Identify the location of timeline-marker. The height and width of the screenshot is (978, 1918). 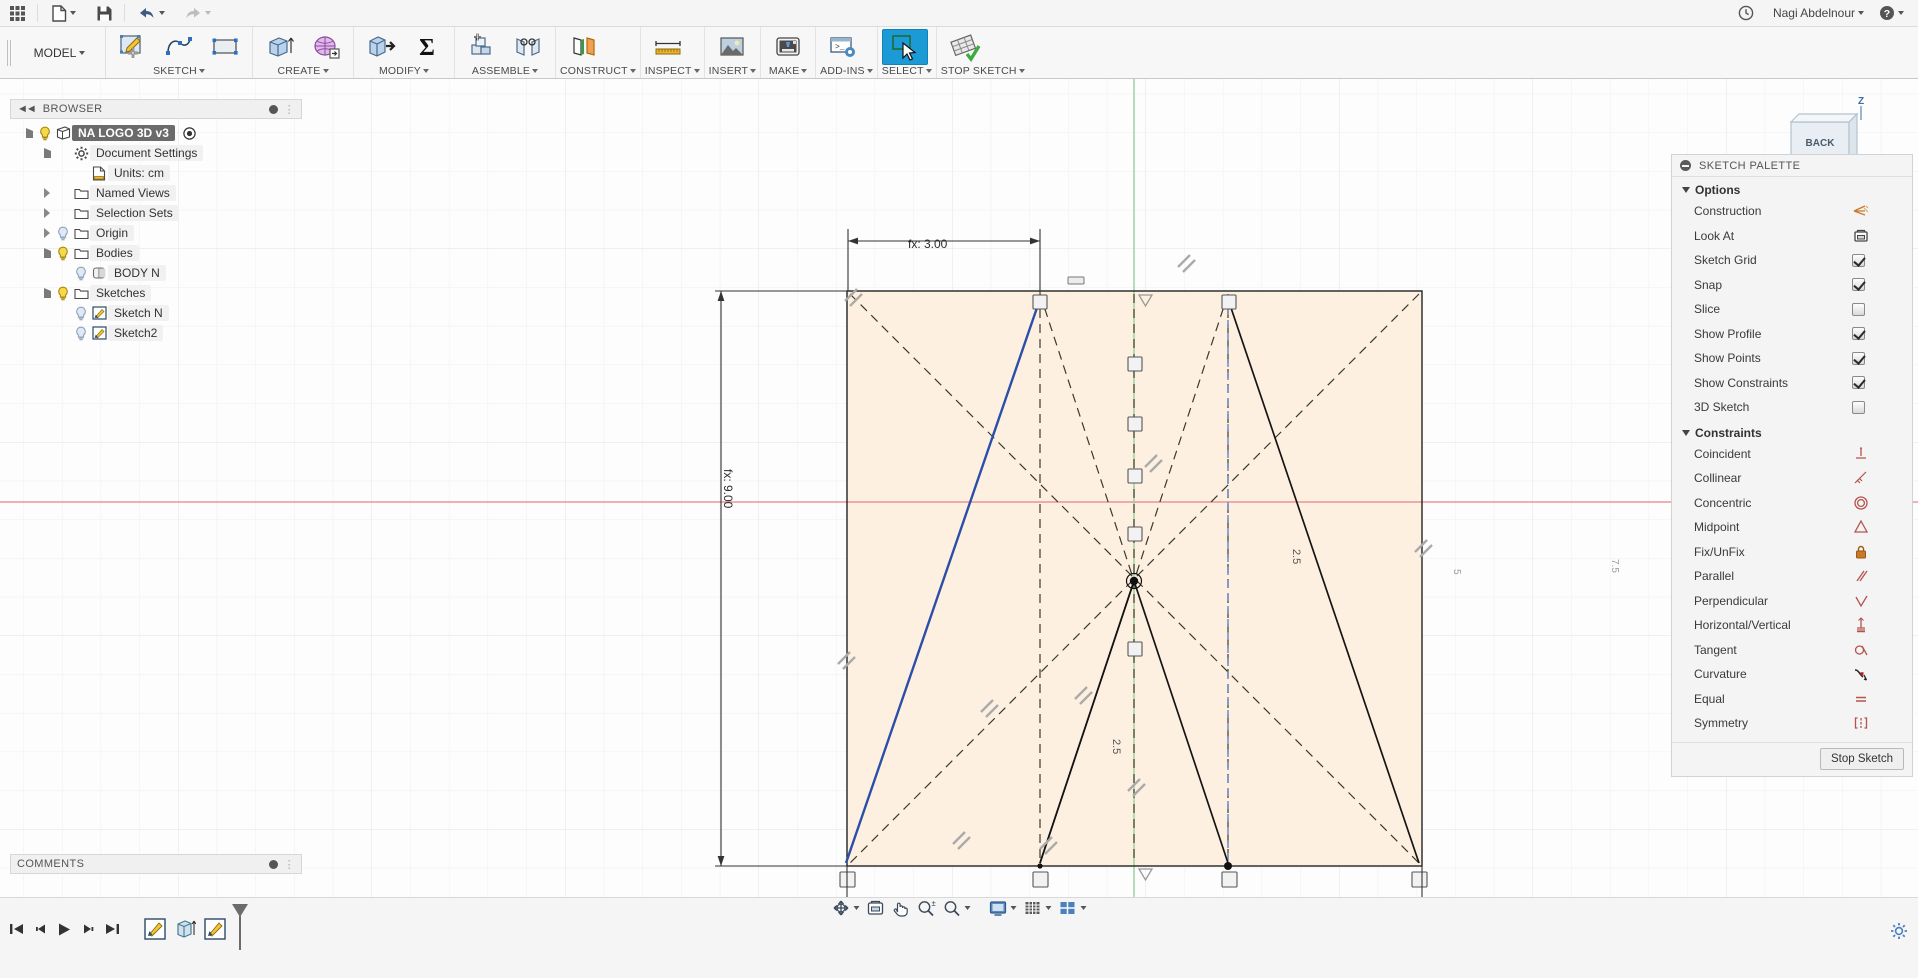
(243, 927).